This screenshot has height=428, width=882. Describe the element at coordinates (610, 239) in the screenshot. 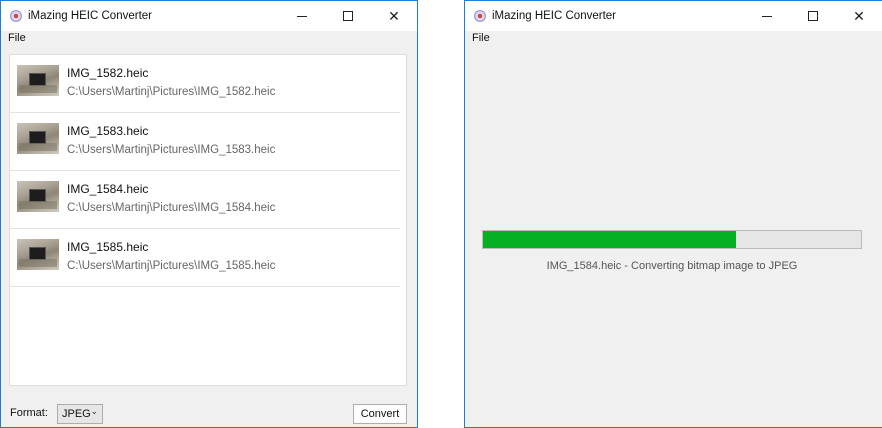

I see `progress-fill` at that location.